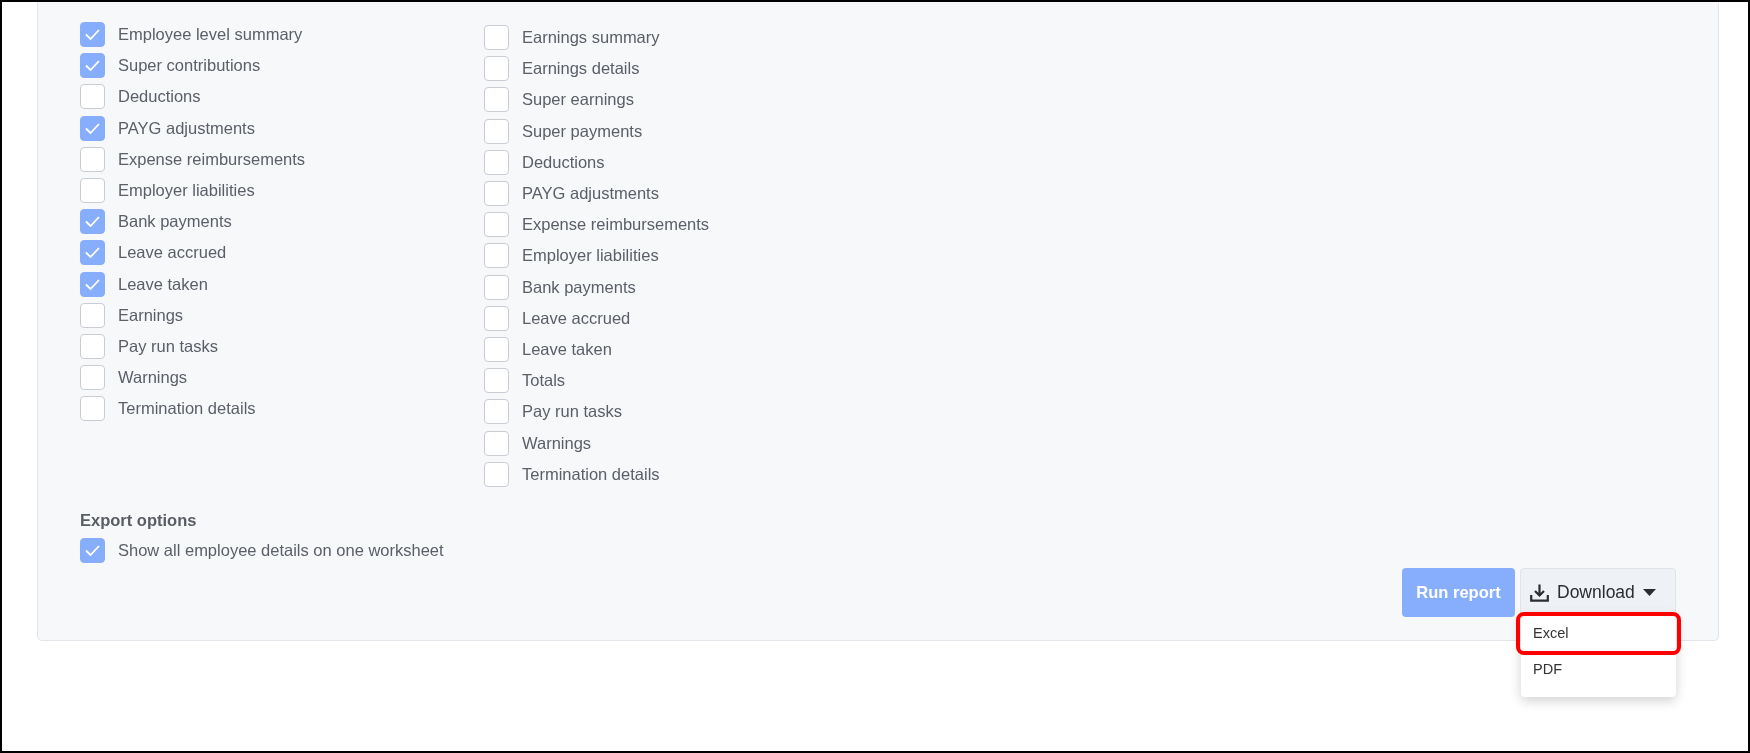  Describe the element at coordinates (581, 69) in the screenshot. I see `checkbox-label: Earnings details` at that location.